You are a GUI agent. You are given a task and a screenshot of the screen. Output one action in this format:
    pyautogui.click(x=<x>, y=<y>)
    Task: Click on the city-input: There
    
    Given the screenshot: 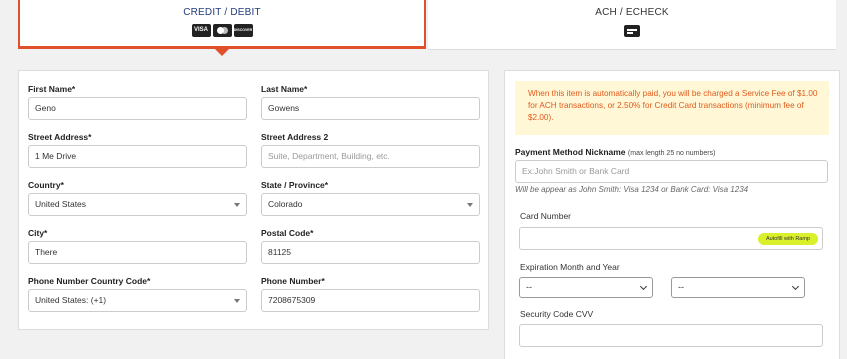 What is the action you would take?
    pyautogui.click(x=137, y=252)
    